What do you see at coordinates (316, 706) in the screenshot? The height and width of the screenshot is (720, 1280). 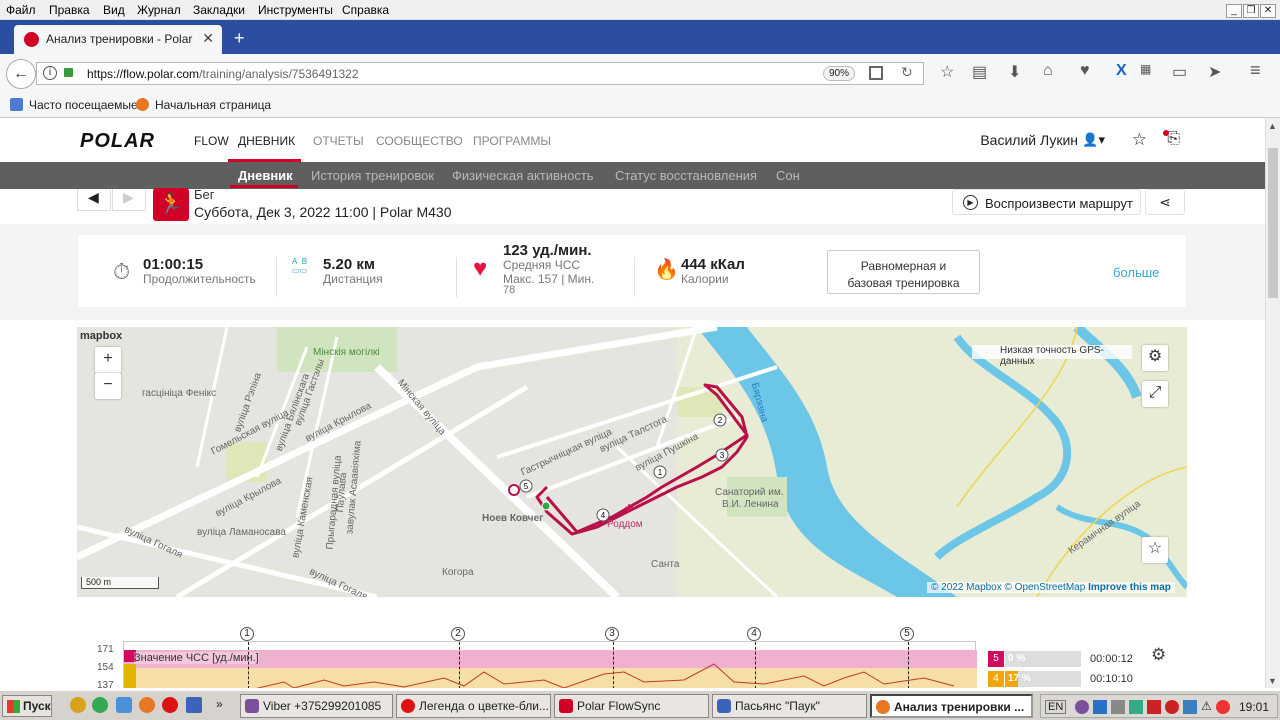 I see `task-viber: Viber +375299201085` at bounding box center [316, 706].